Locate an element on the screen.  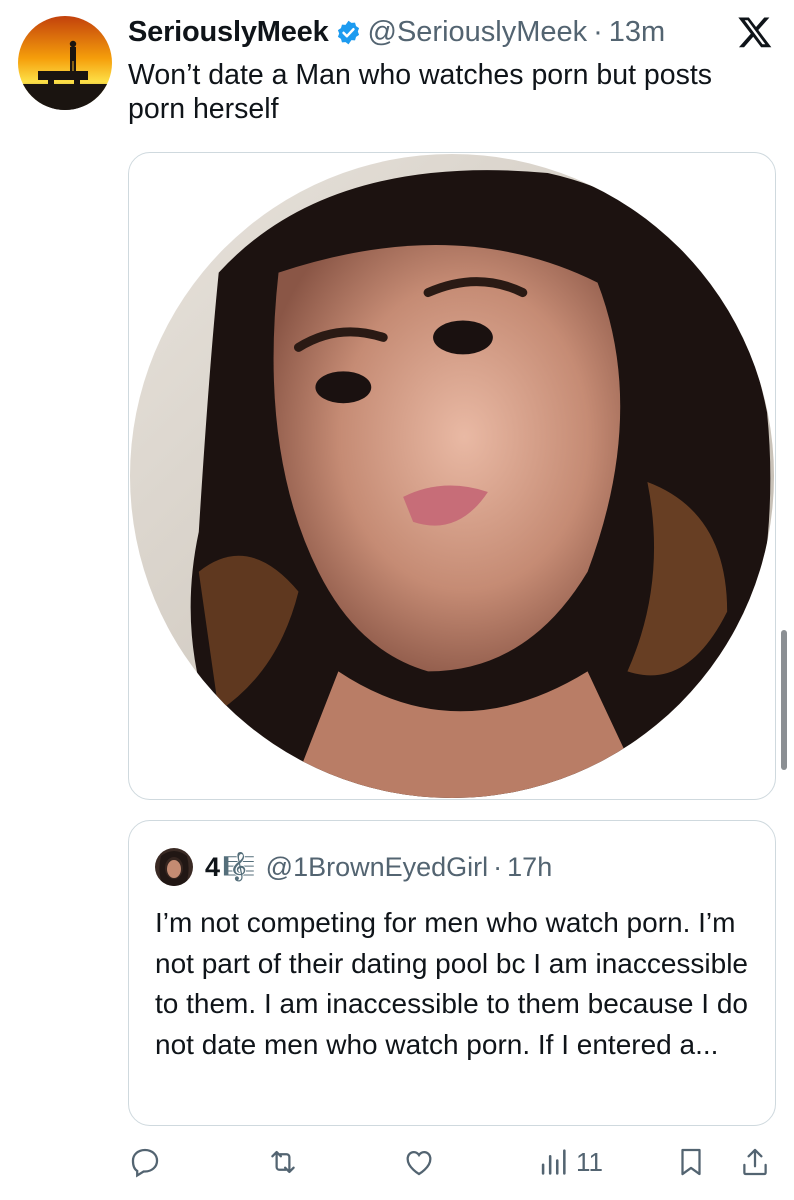
verified-badge-icon is located at coordinates (348, 32).